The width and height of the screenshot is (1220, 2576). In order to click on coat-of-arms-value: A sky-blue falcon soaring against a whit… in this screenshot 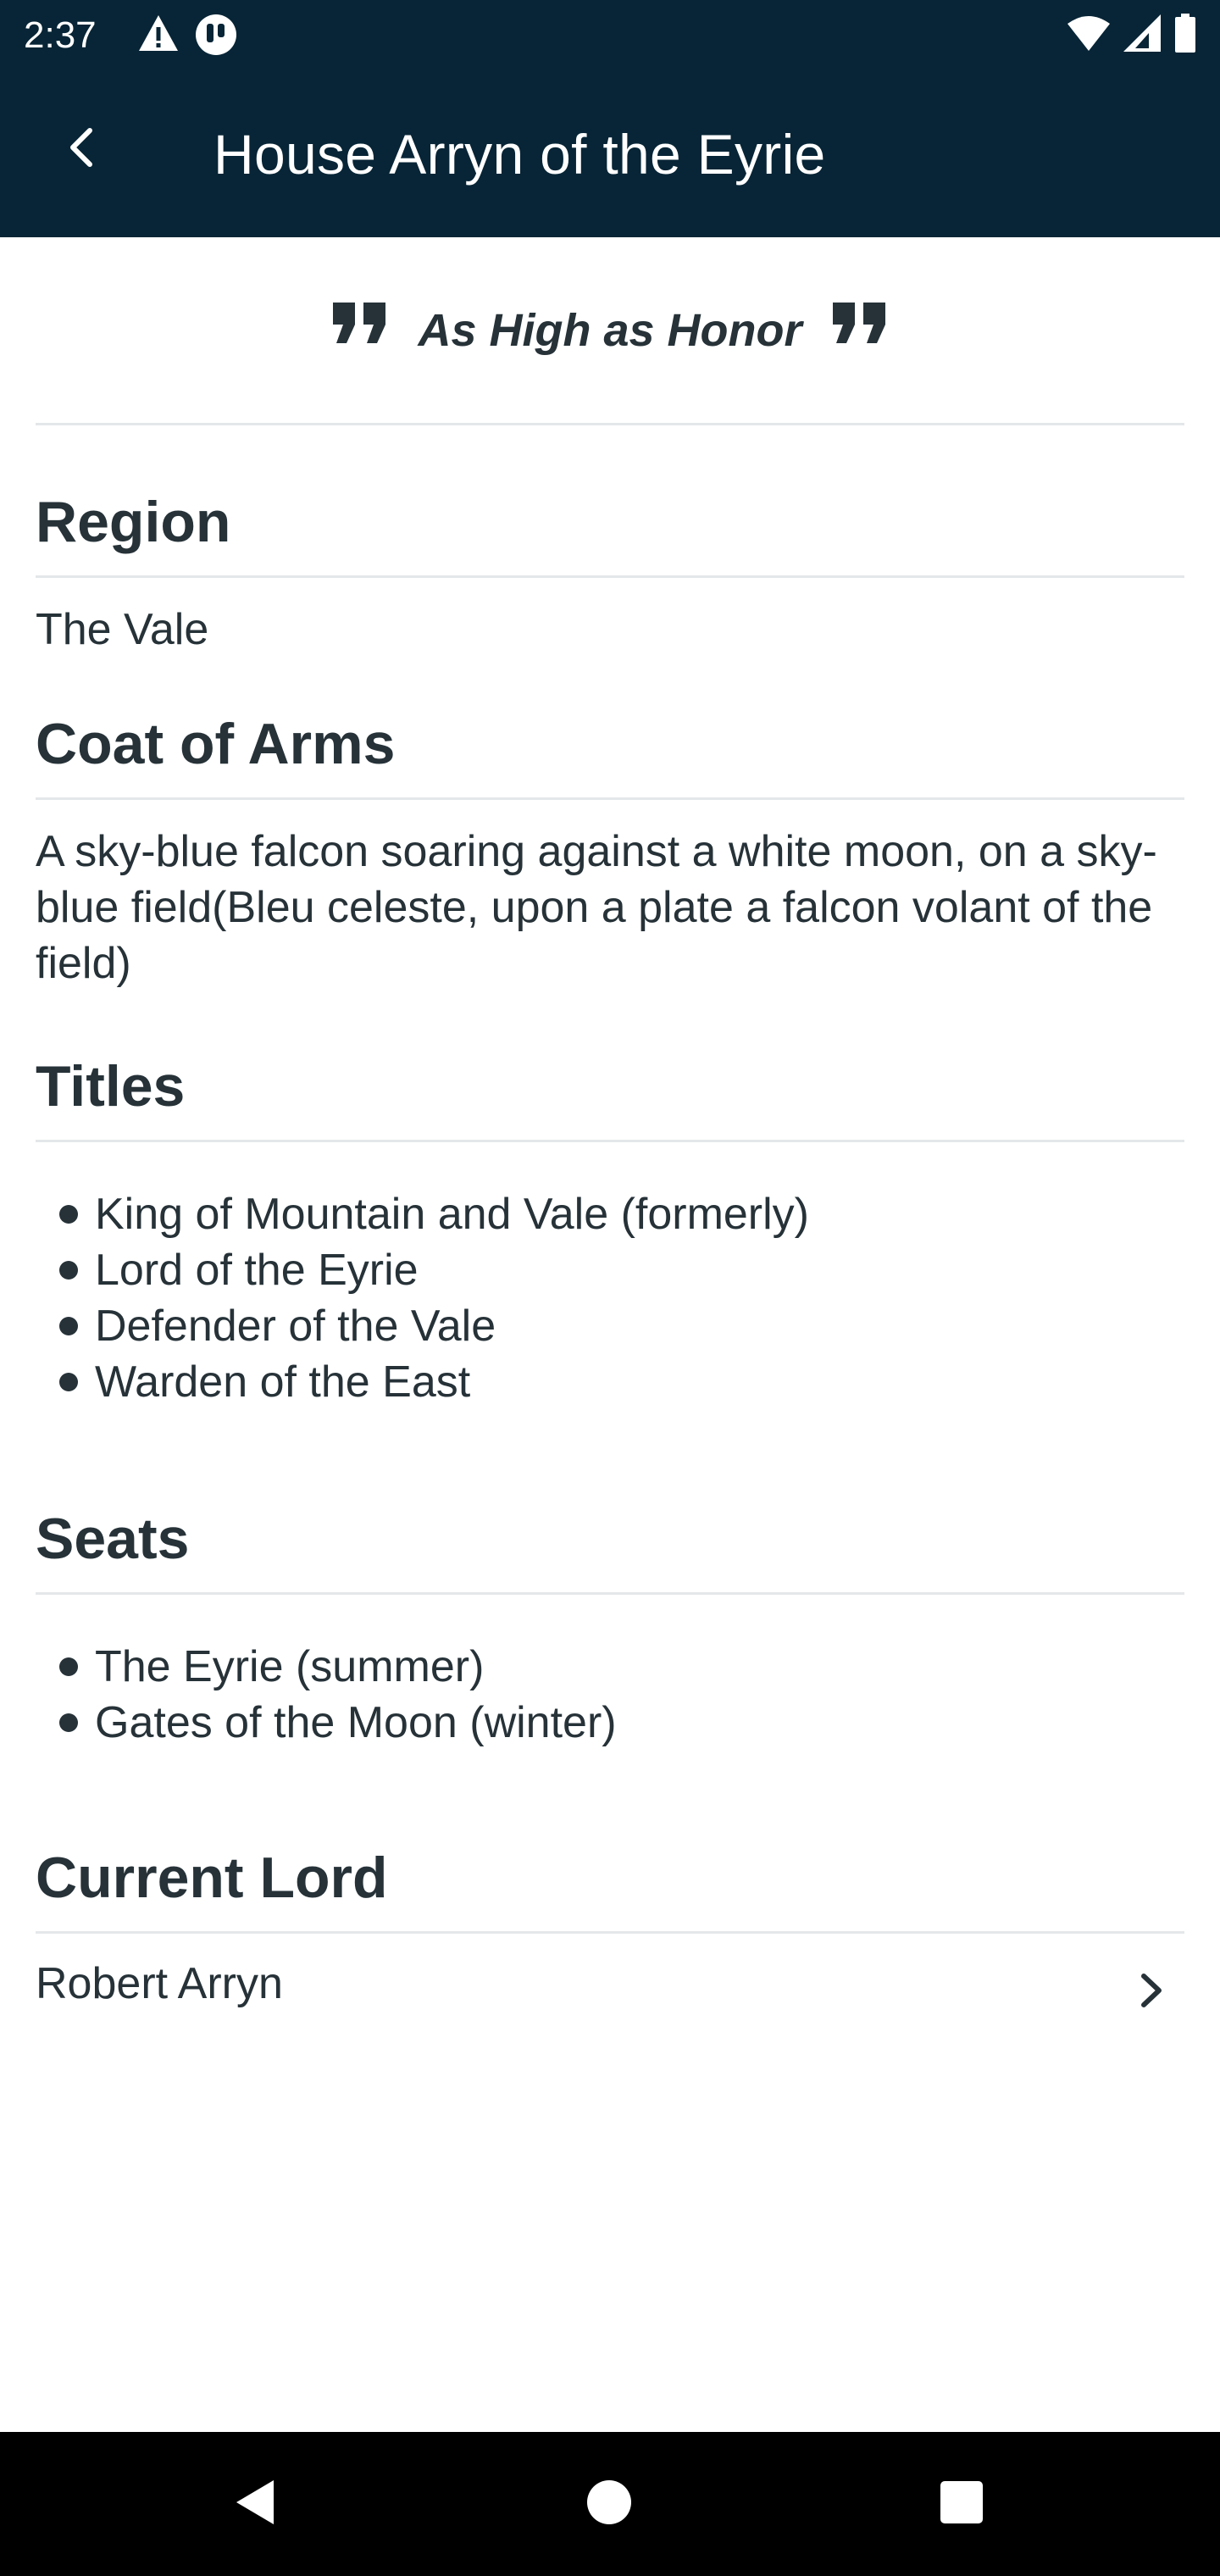, I will do `click(596, 907)`.